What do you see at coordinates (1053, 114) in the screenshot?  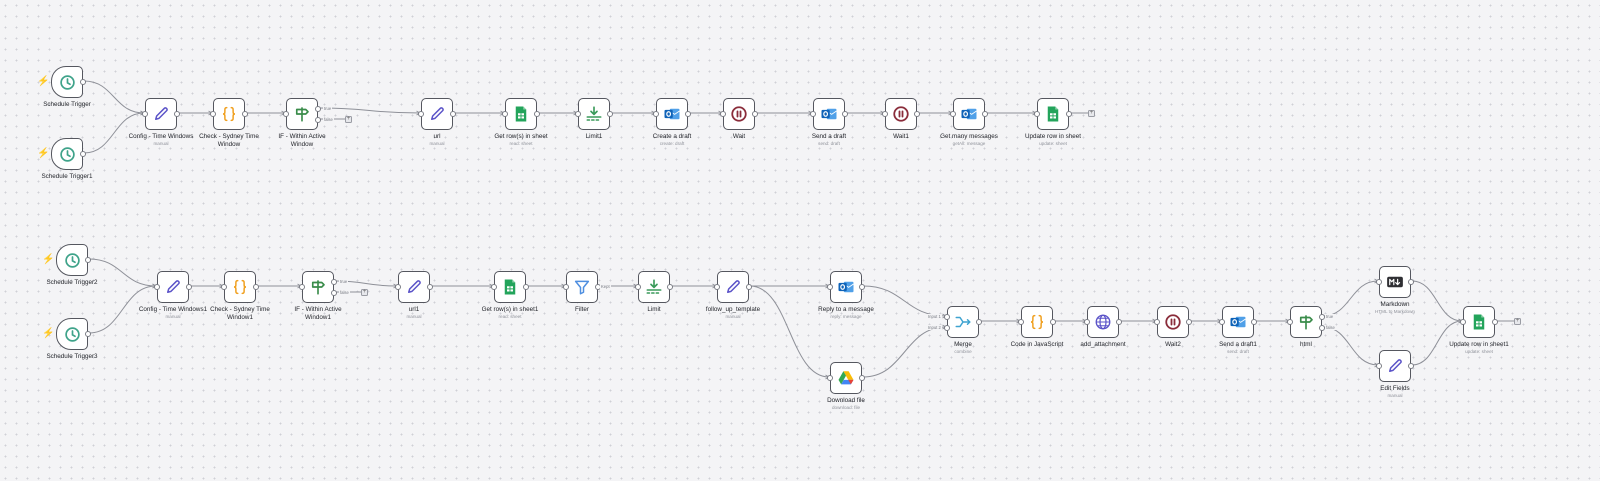 I see `node-urs` at bounding box center [1053, 114].